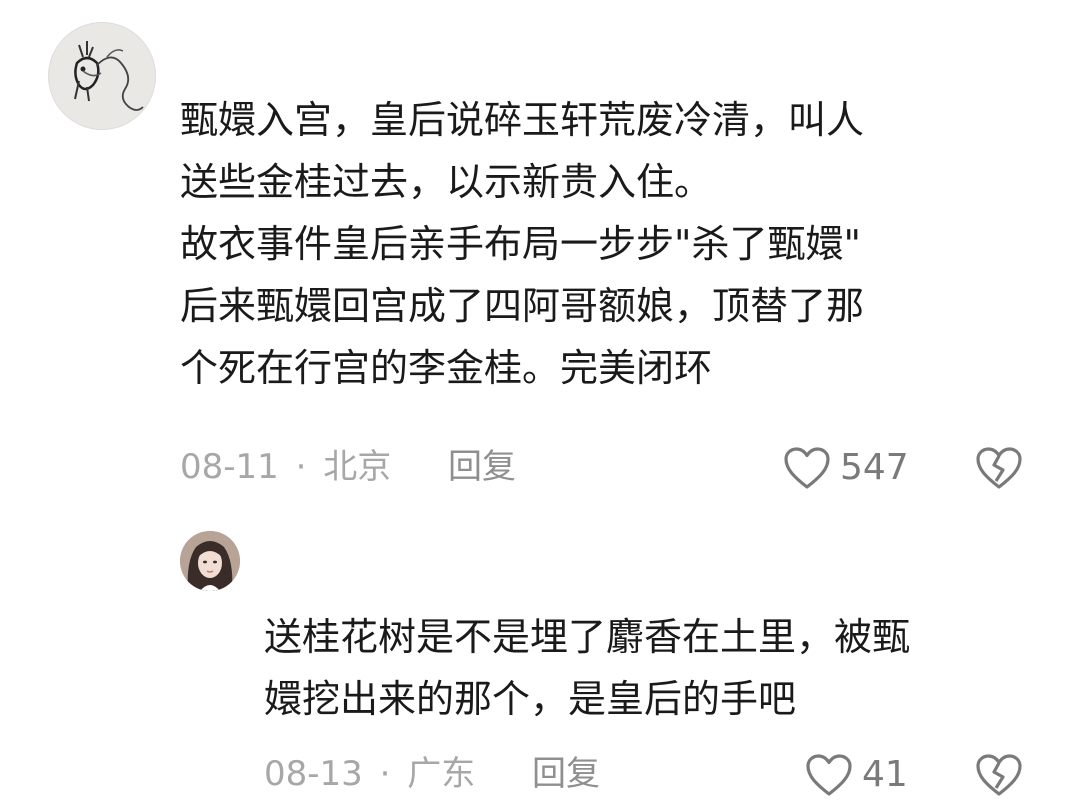 This screenshot has height=810, width=1080. Describe the element at coordinates (313, 774) in the screenshot. I see `reply-date: 08-13` at that location.